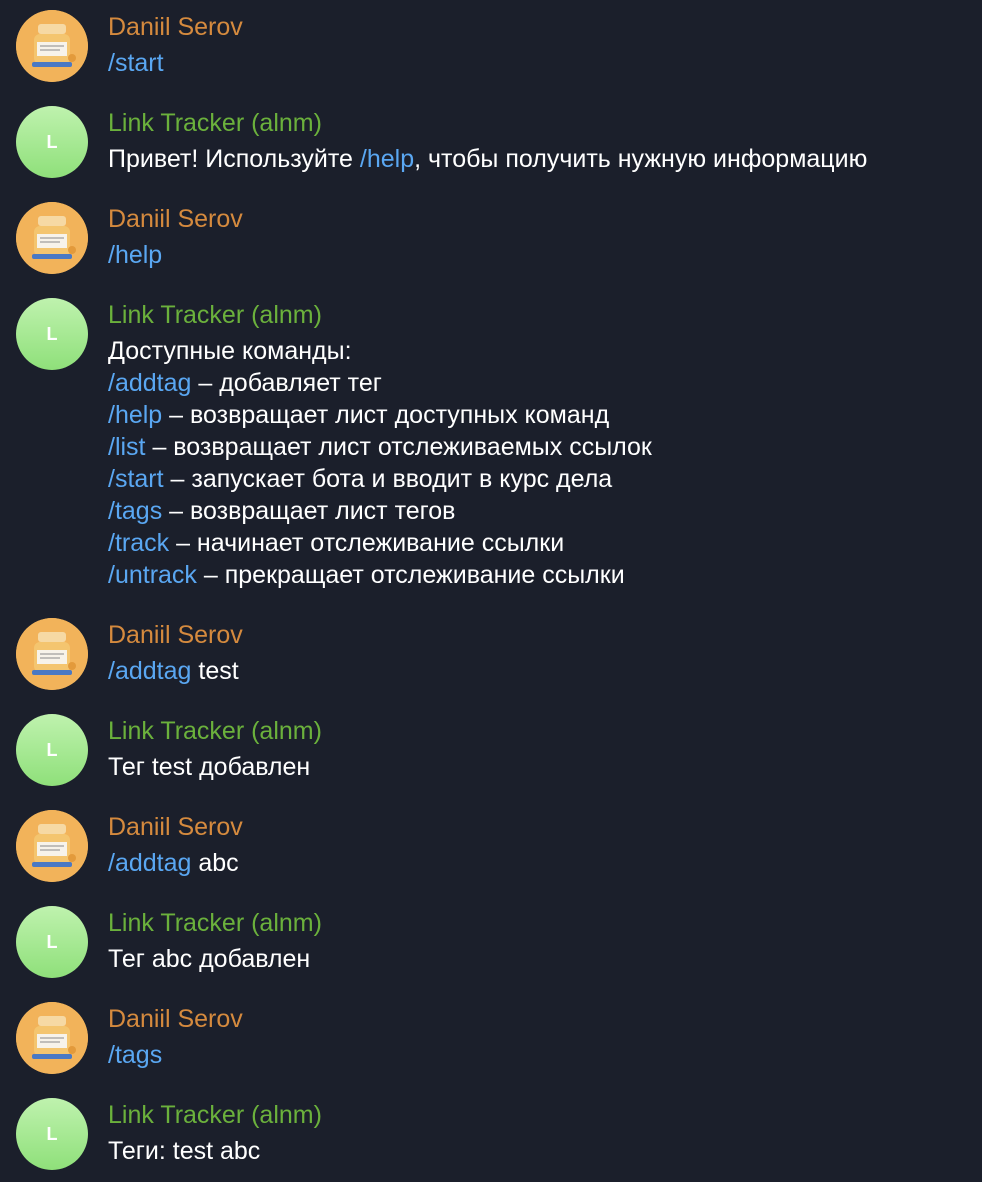 The image size is (982, 1182). What do you see at coordinates (234, 159) in the screenshot?
I see `message-text: Привет! Используйте` at bounding box center [234, 159].